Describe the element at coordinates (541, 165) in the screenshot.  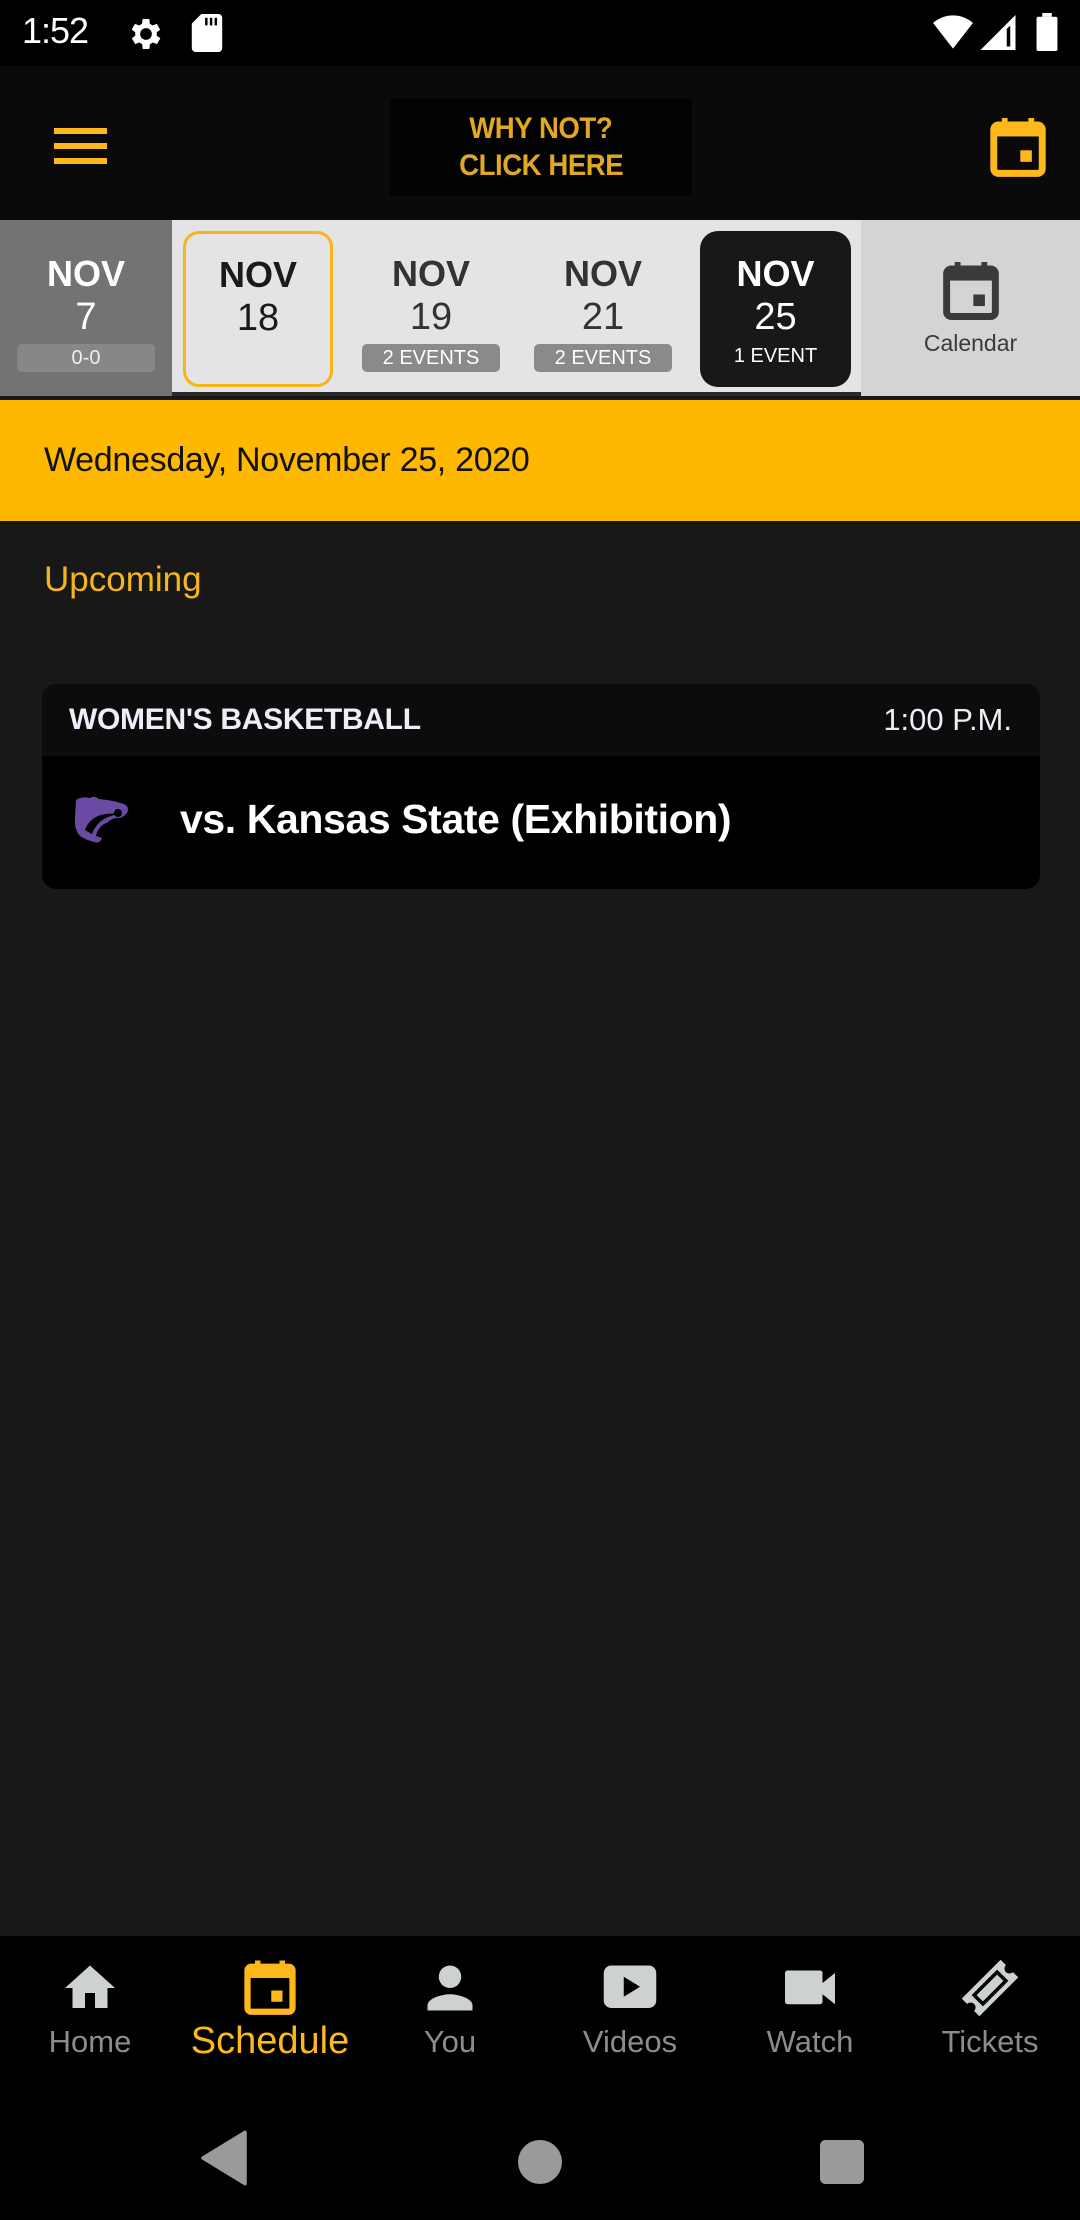
I see `promo-line-2: CLICK HERE` at that location.